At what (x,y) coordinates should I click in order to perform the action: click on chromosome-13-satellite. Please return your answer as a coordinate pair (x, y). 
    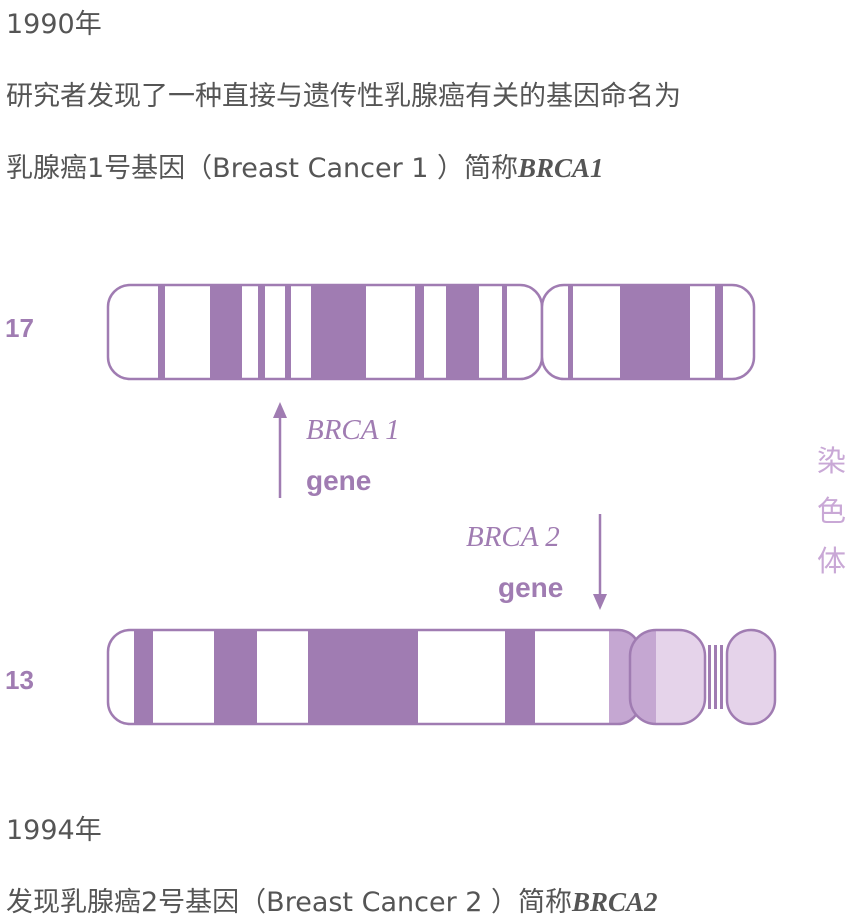
    Looking at the image, I should click on (751, 677).